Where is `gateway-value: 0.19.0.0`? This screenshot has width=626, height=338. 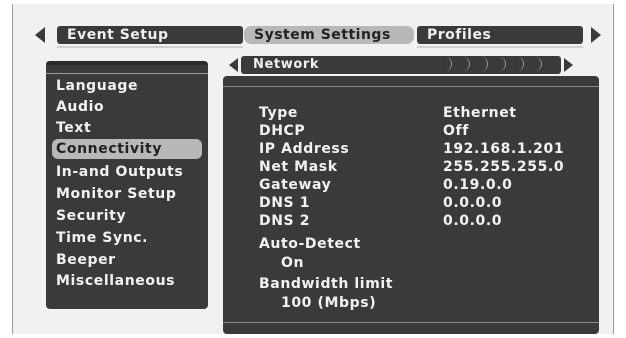
gateway-value: 0.19.0.0 is located at coordinates (477, 185).